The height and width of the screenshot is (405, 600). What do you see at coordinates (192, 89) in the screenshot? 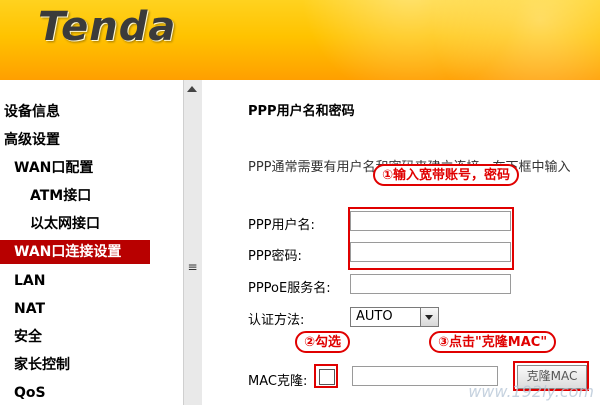
I see `scroll-up-icon` at bounding box center [192, 89].